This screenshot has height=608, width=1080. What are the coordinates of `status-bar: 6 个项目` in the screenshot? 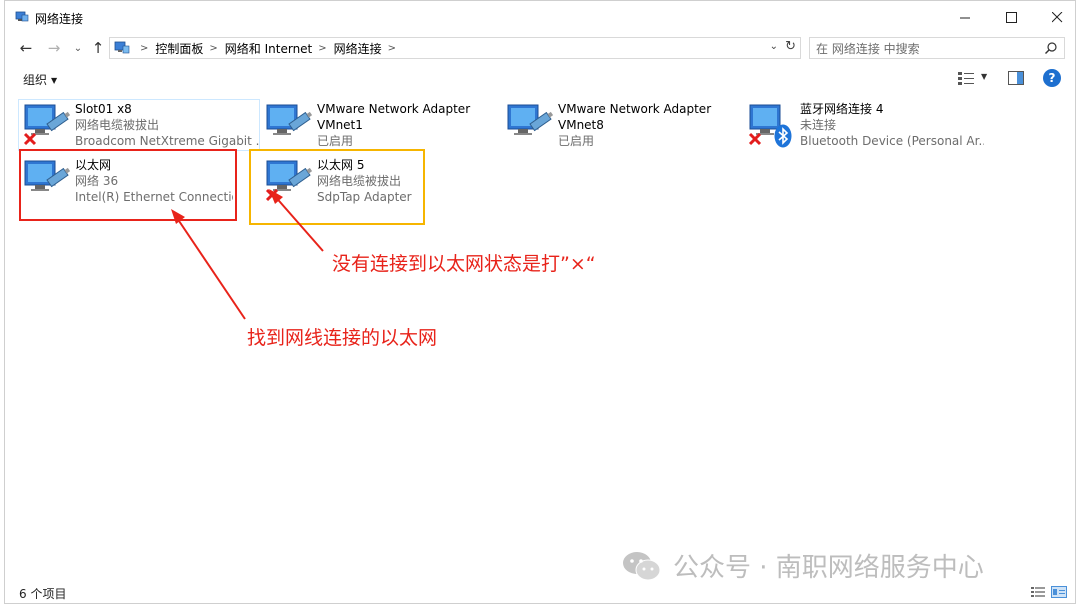 It's located at (540, 592).